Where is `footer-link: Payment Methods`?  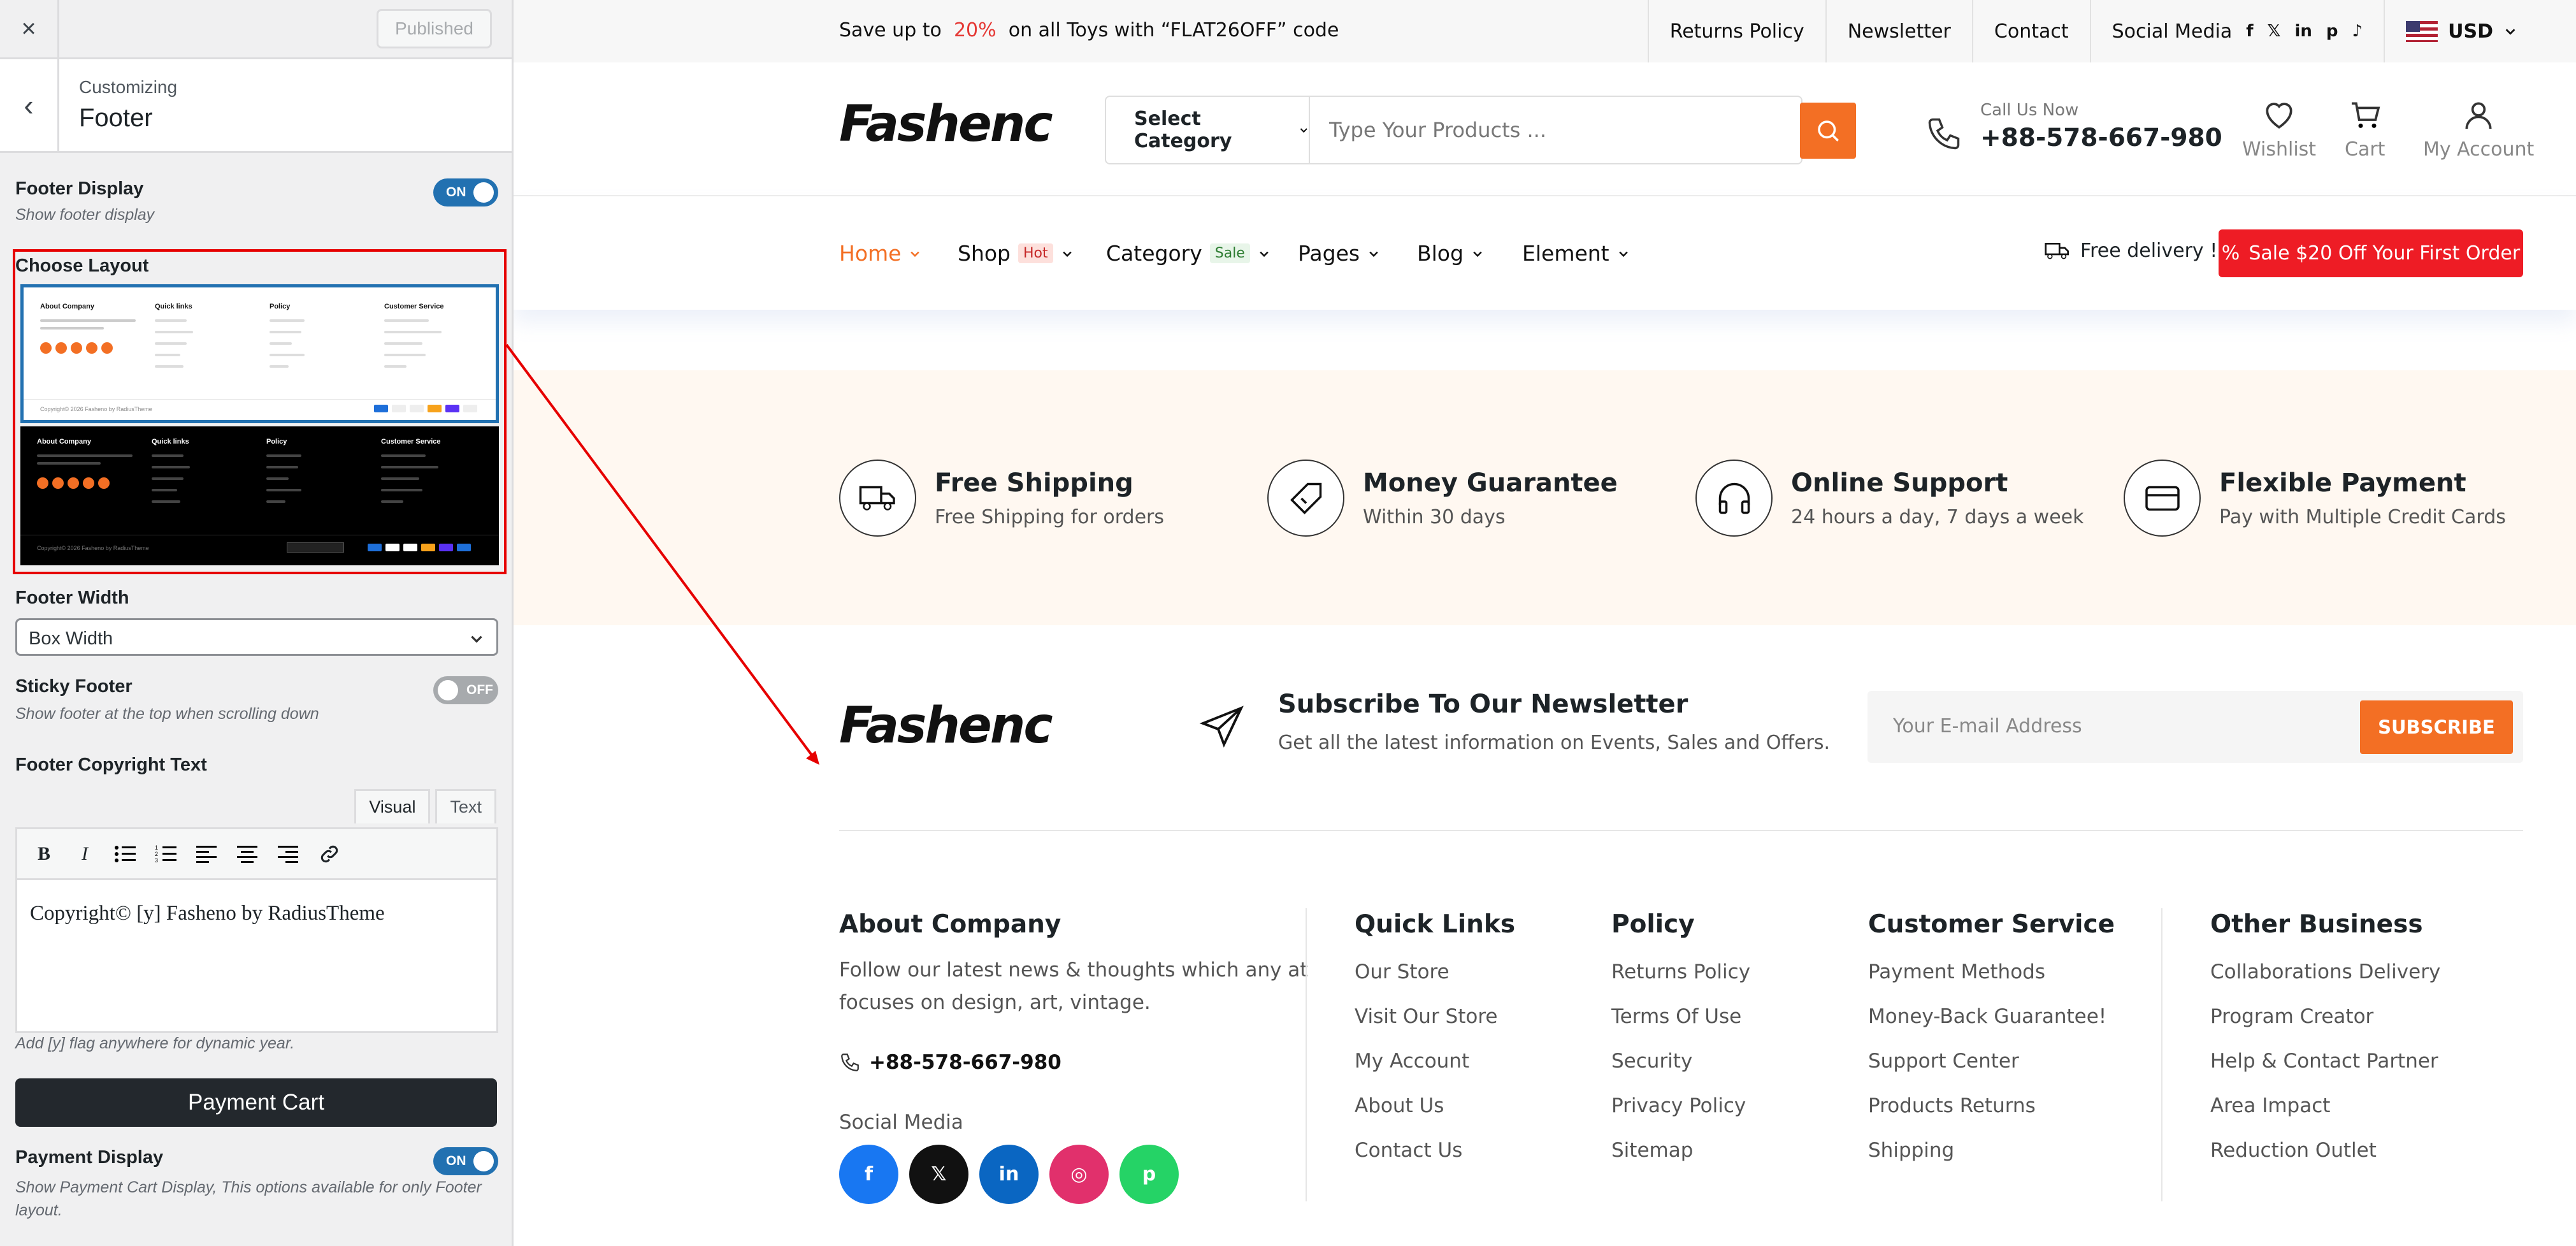 footer-link: Payment Methods is located at coordinates (1956, 972).